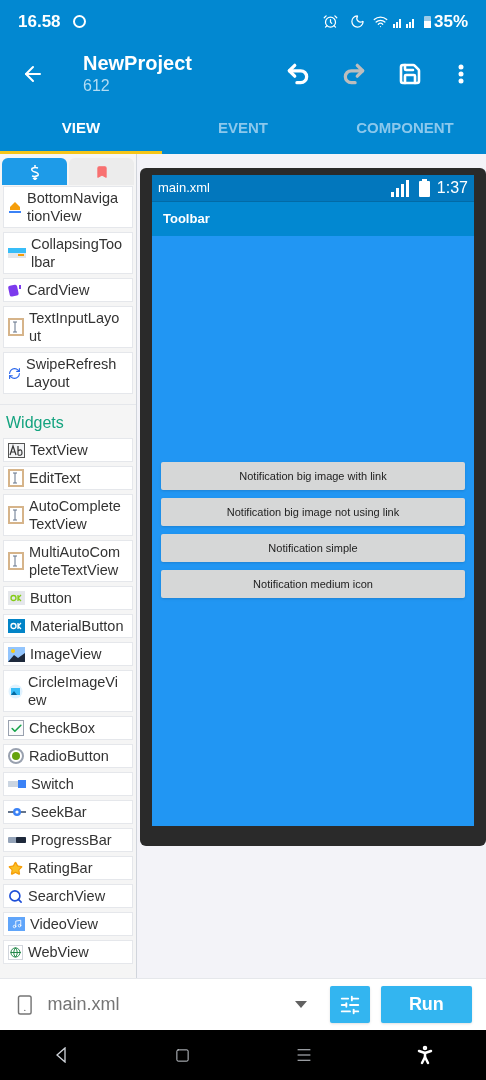 This screenshot has height=1080, width=486. Describe the element at coordinates (51, 598) in the screenshot. I see `palette-item-label: Button` at that location.